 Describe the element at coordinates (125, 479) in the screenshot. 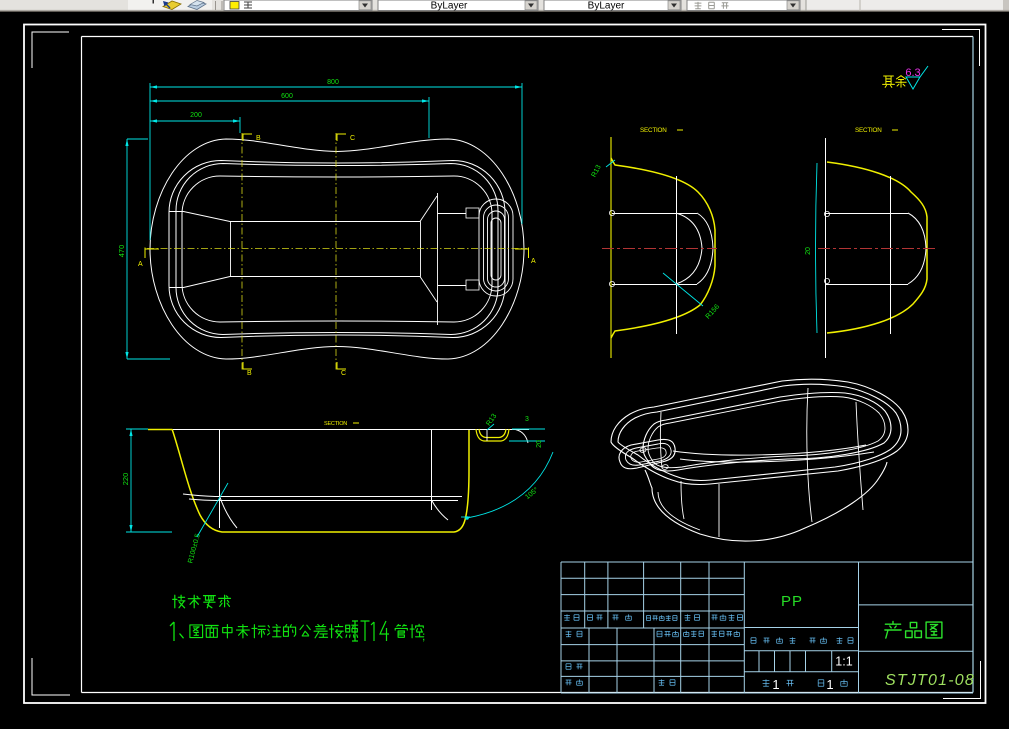

I see `svg-text: 220` at that location.